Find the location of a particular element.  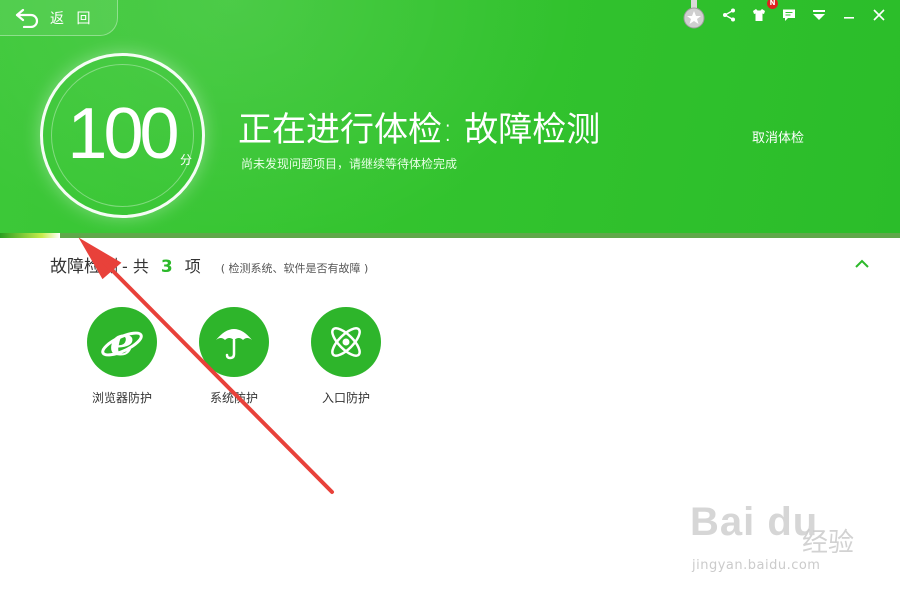

progress-track is located at coordinates (450, 235).